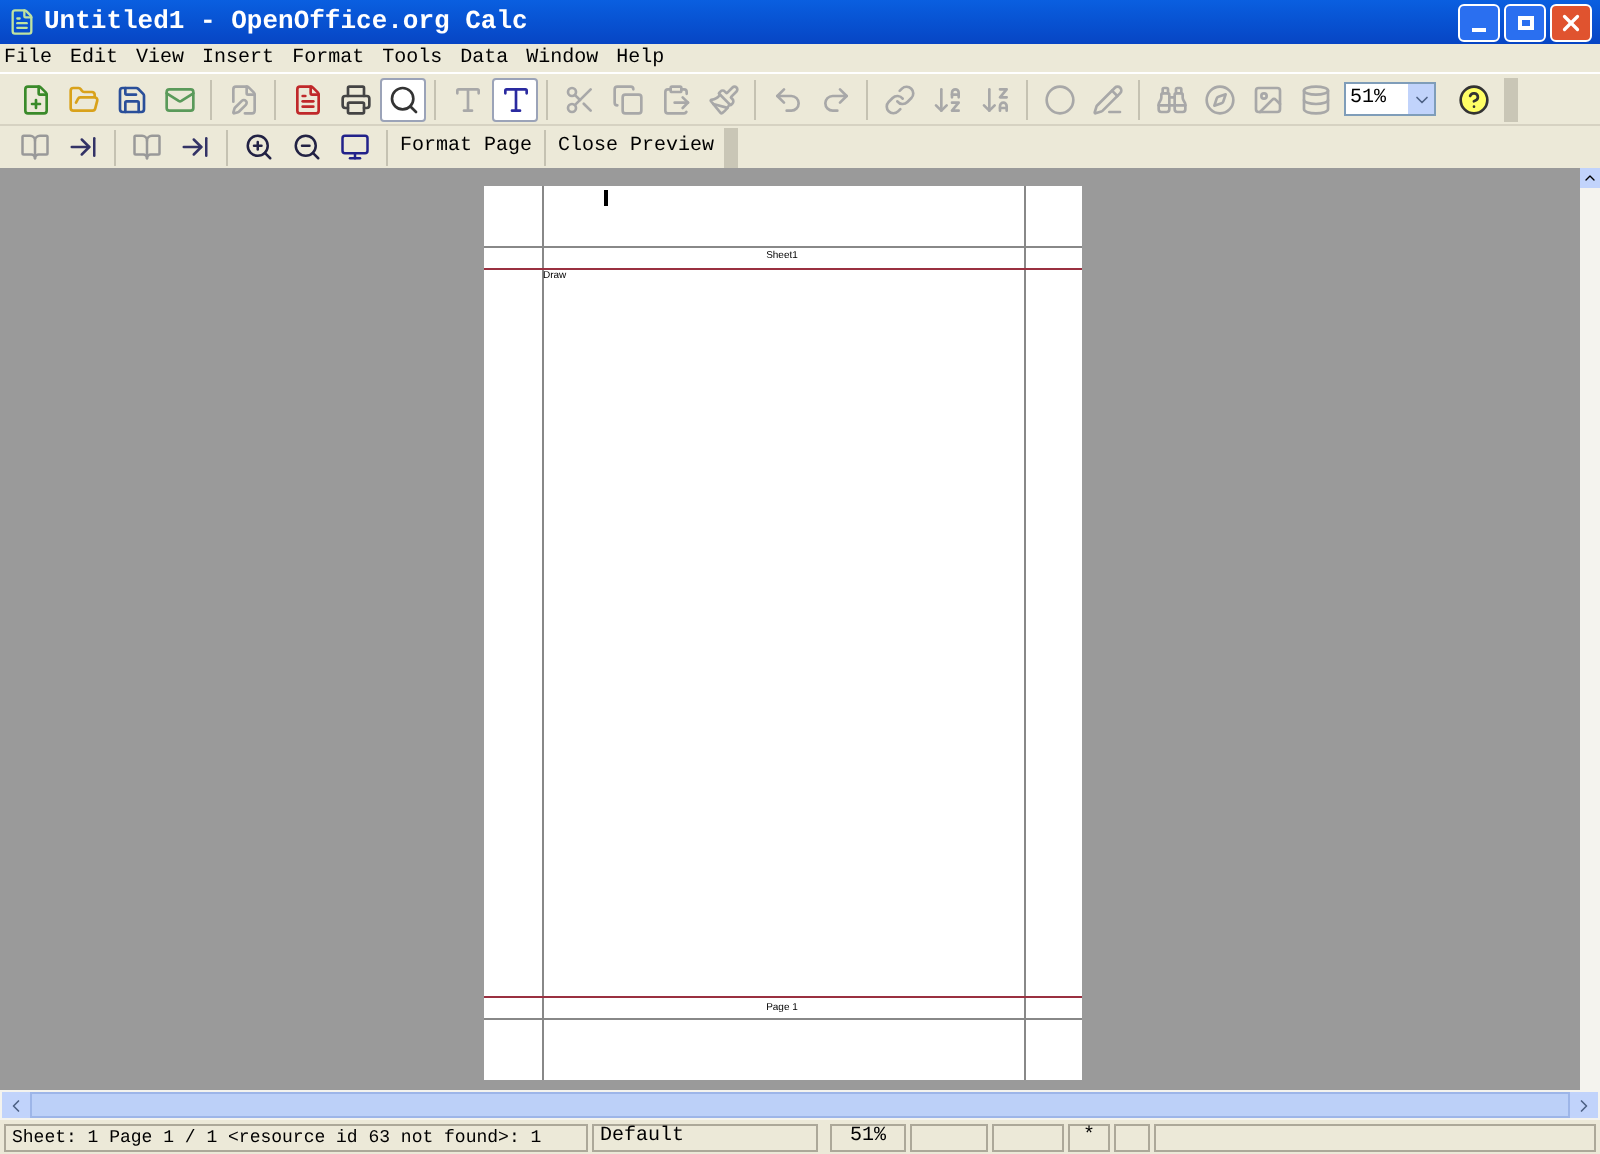 The height and width of the screenshot is (1154, 1600). Describe the element at coordinates (1107, 99) in the screenshot. I see `pencil-icon` at that location.